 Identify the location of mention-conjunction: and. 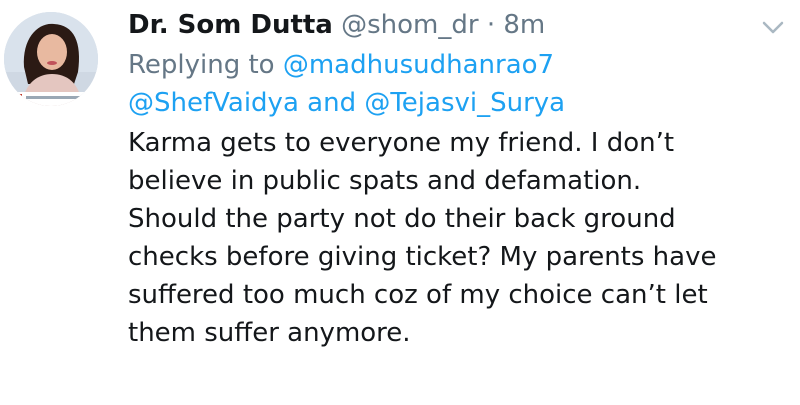
(332, 103).